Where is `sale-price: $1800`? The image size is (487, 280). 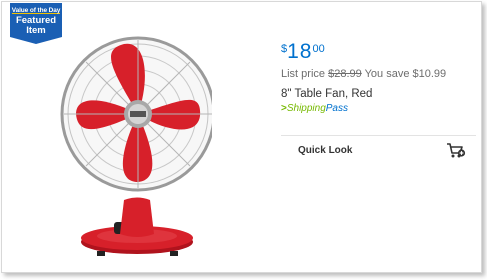 sale-price: $1800 is located at coordinates (303, 52).